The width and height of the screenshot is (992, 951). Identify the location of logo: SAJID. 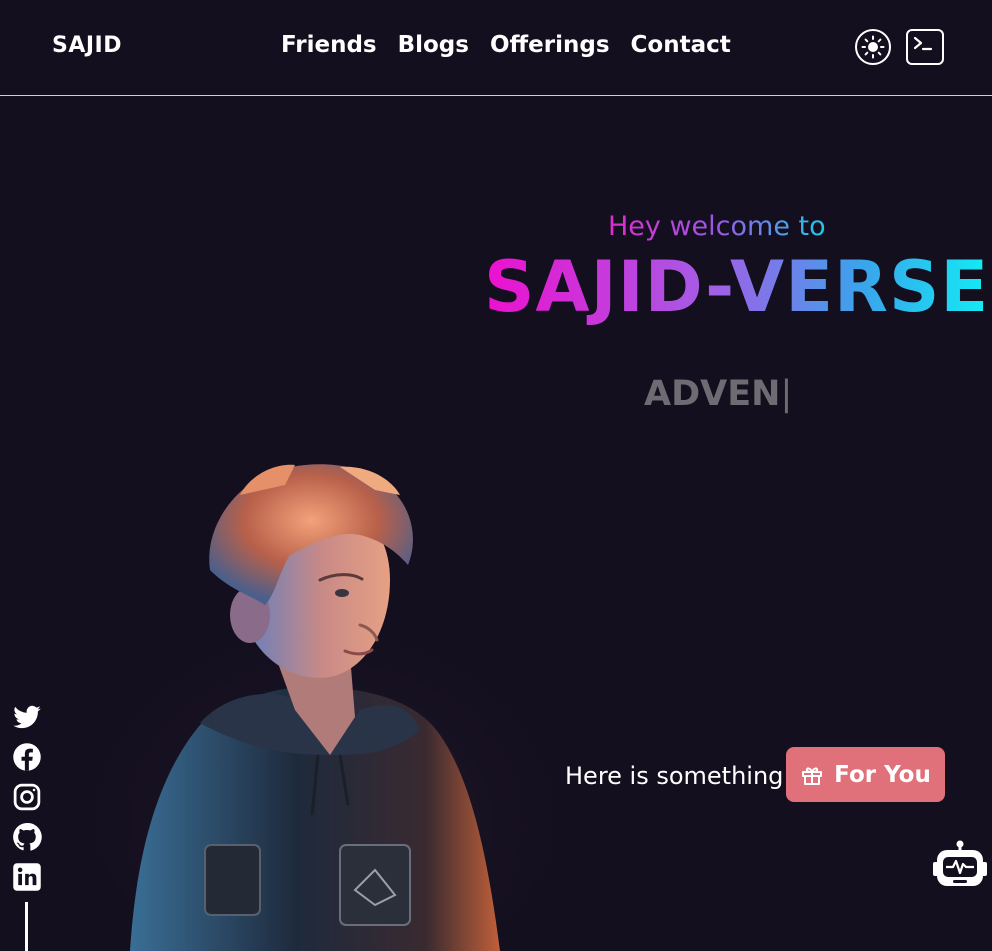
(87, 45).